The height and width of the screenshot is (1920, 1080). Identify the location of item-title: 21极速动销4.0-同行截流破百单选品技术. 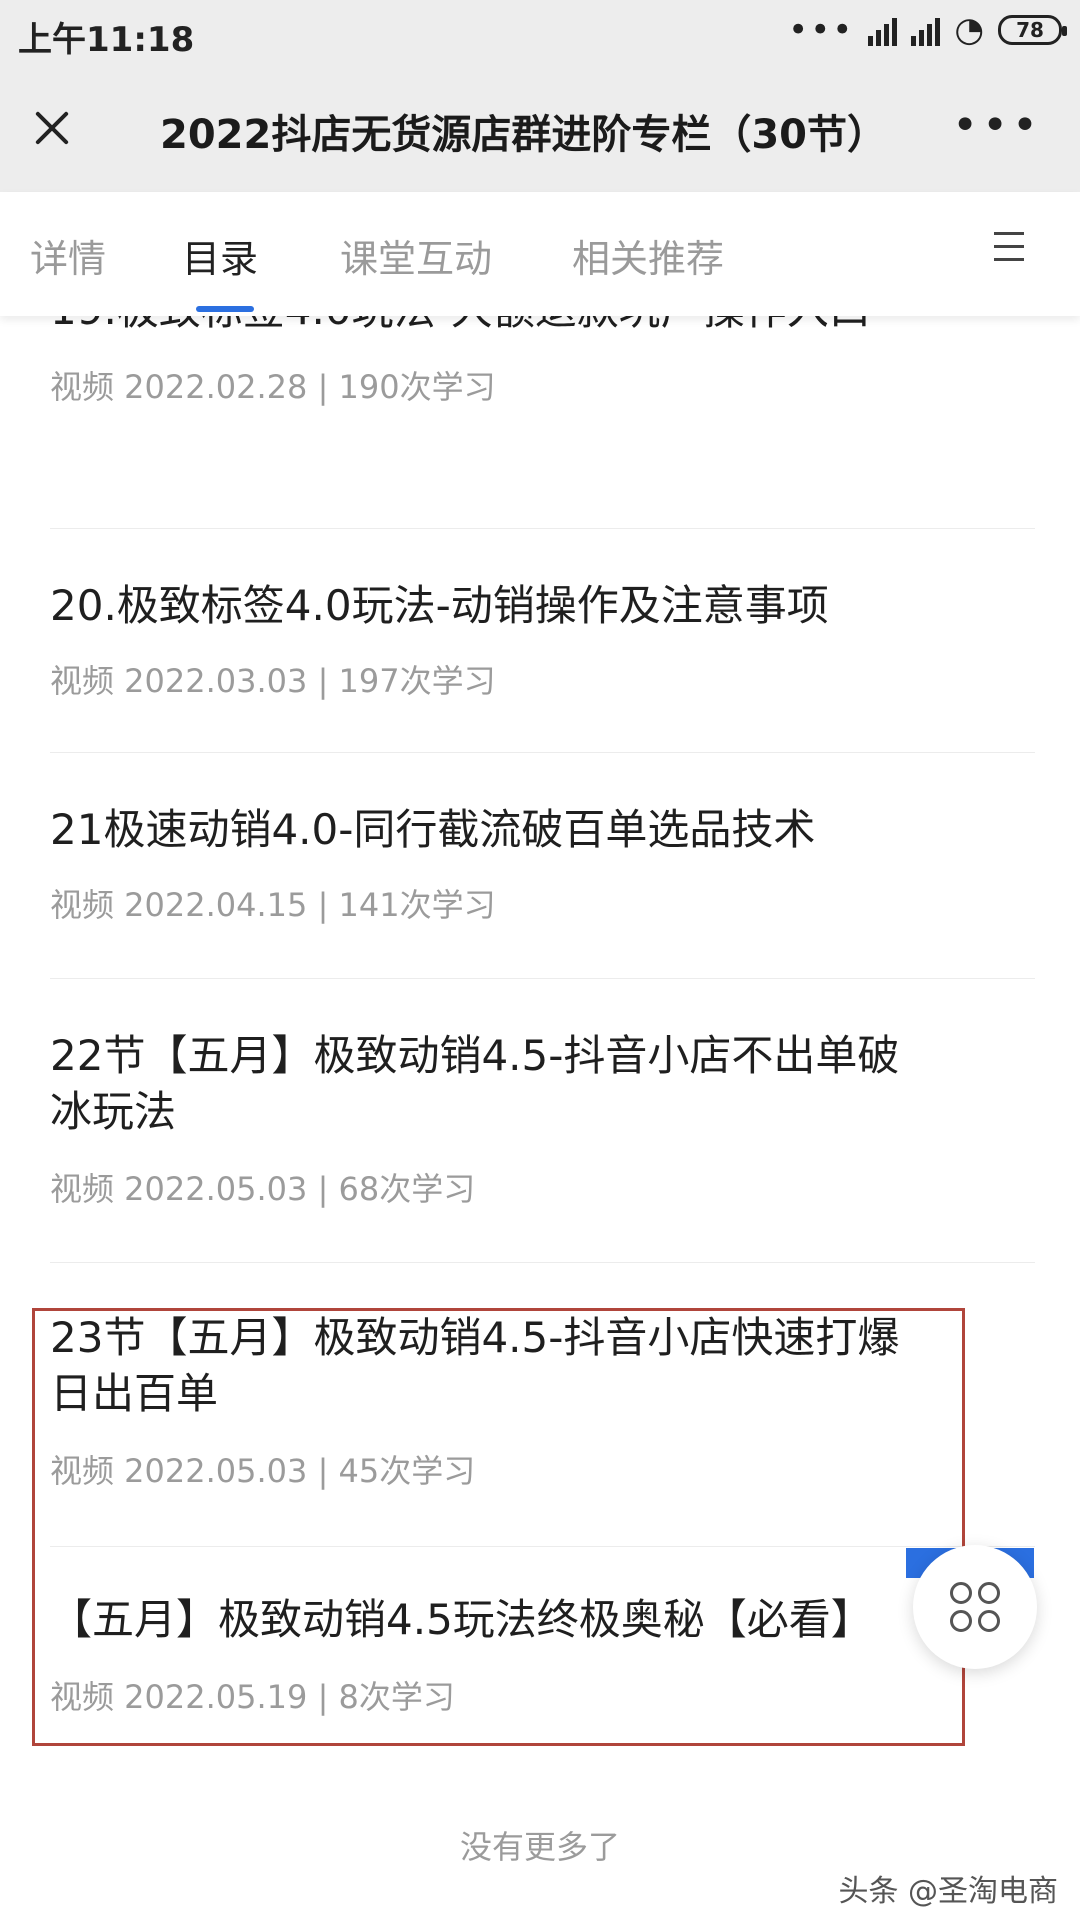
(433, 829).